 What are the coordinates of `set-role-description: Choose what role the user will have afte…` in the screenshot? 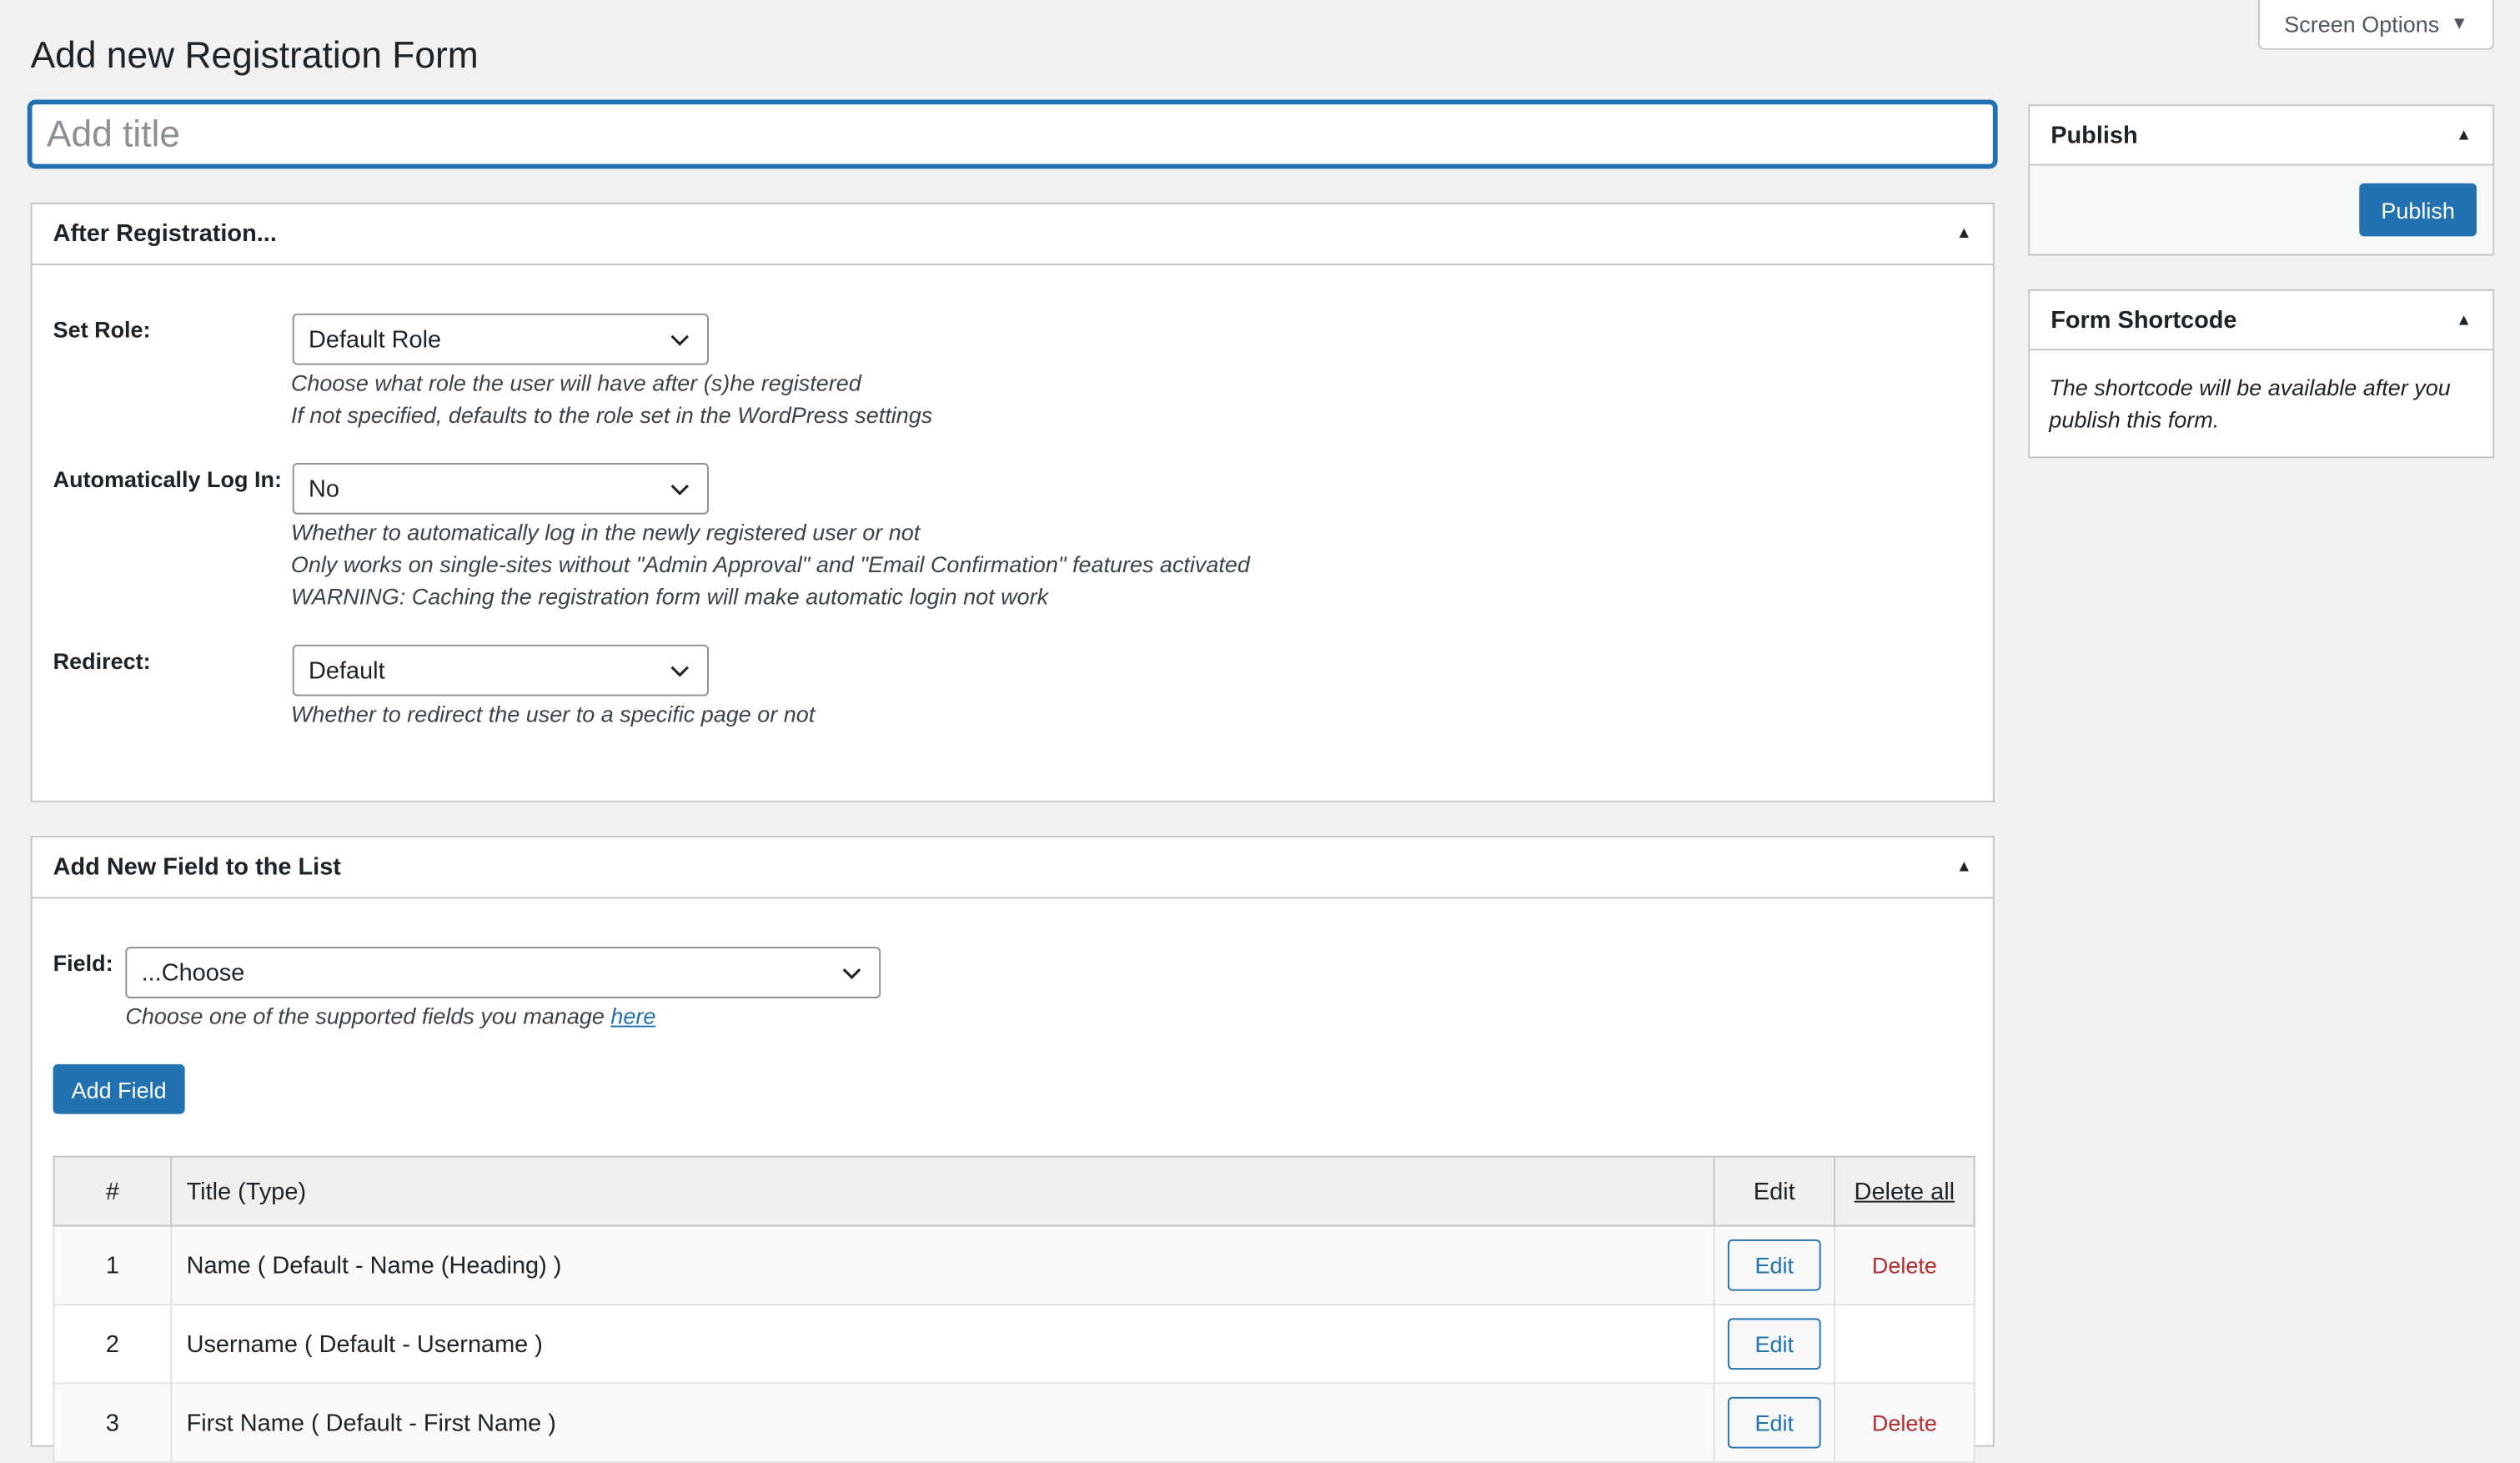 It's located at (611, 398).